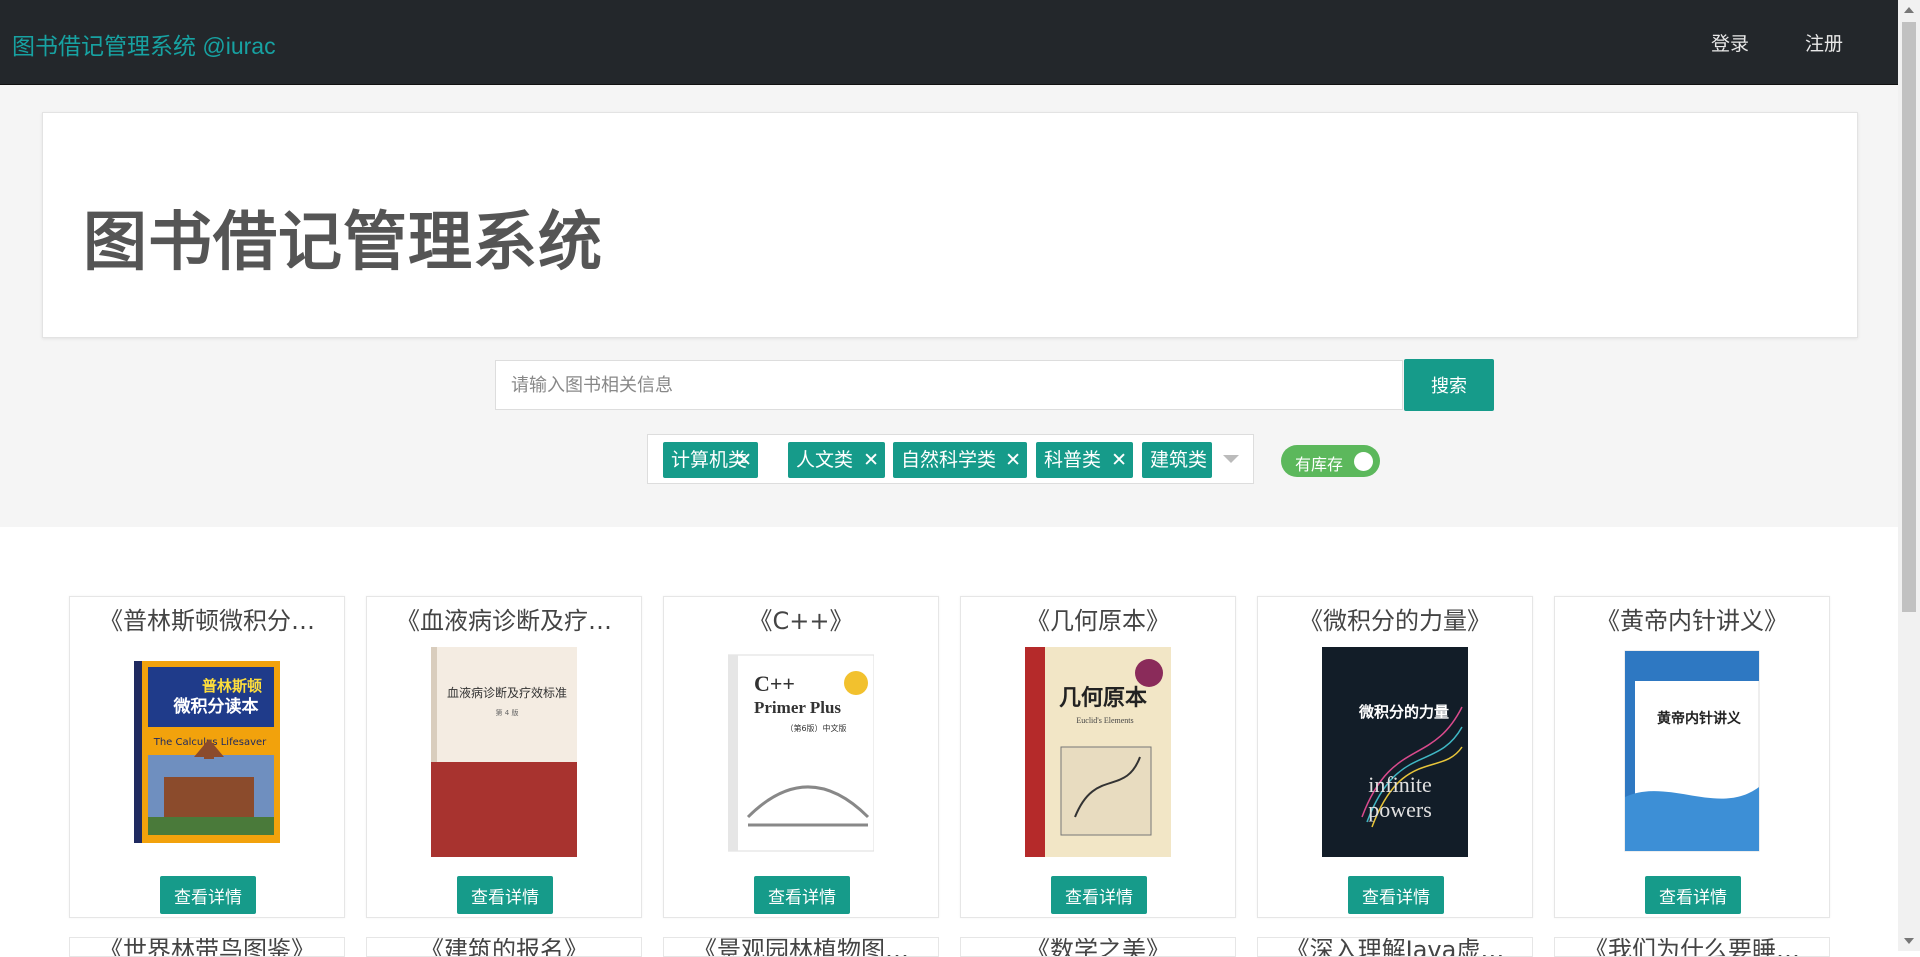 Image resolution: width=1920 pixels, height=957 pixels. What do you see at coordinates (1909, 941) in the screenshot?
I see `scroll-down-icon` at bounding box center [1909, 941].